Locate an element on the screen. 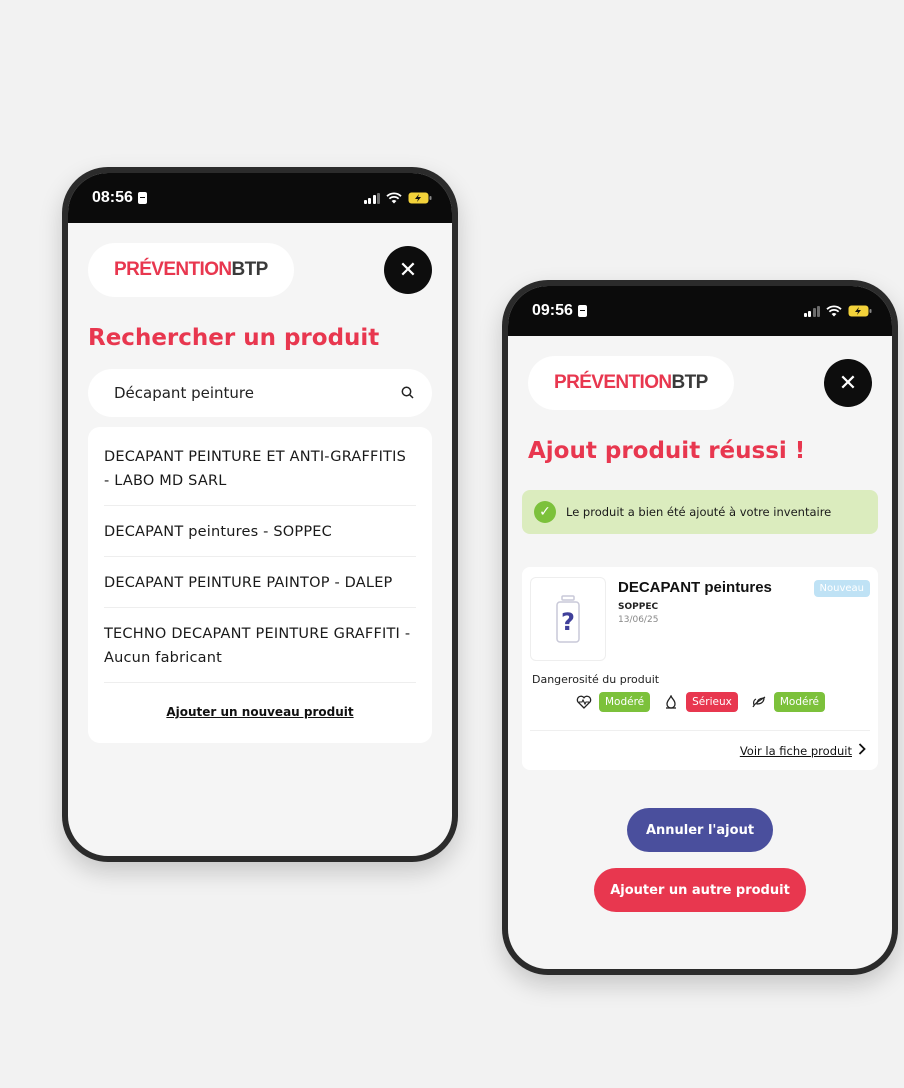 This screenshot has height=1088, width=904. page-title: Rechercher un produit is located at coordinates (234, 338).